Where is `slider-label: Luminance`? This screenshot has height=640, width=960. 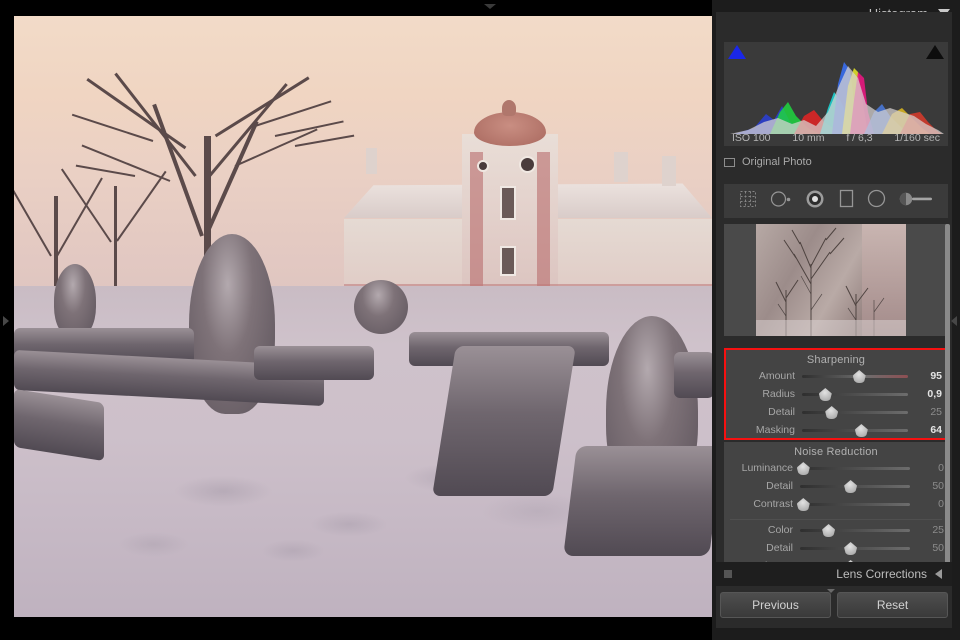 slider-label: Luminance is located at coordinates (767, 468).